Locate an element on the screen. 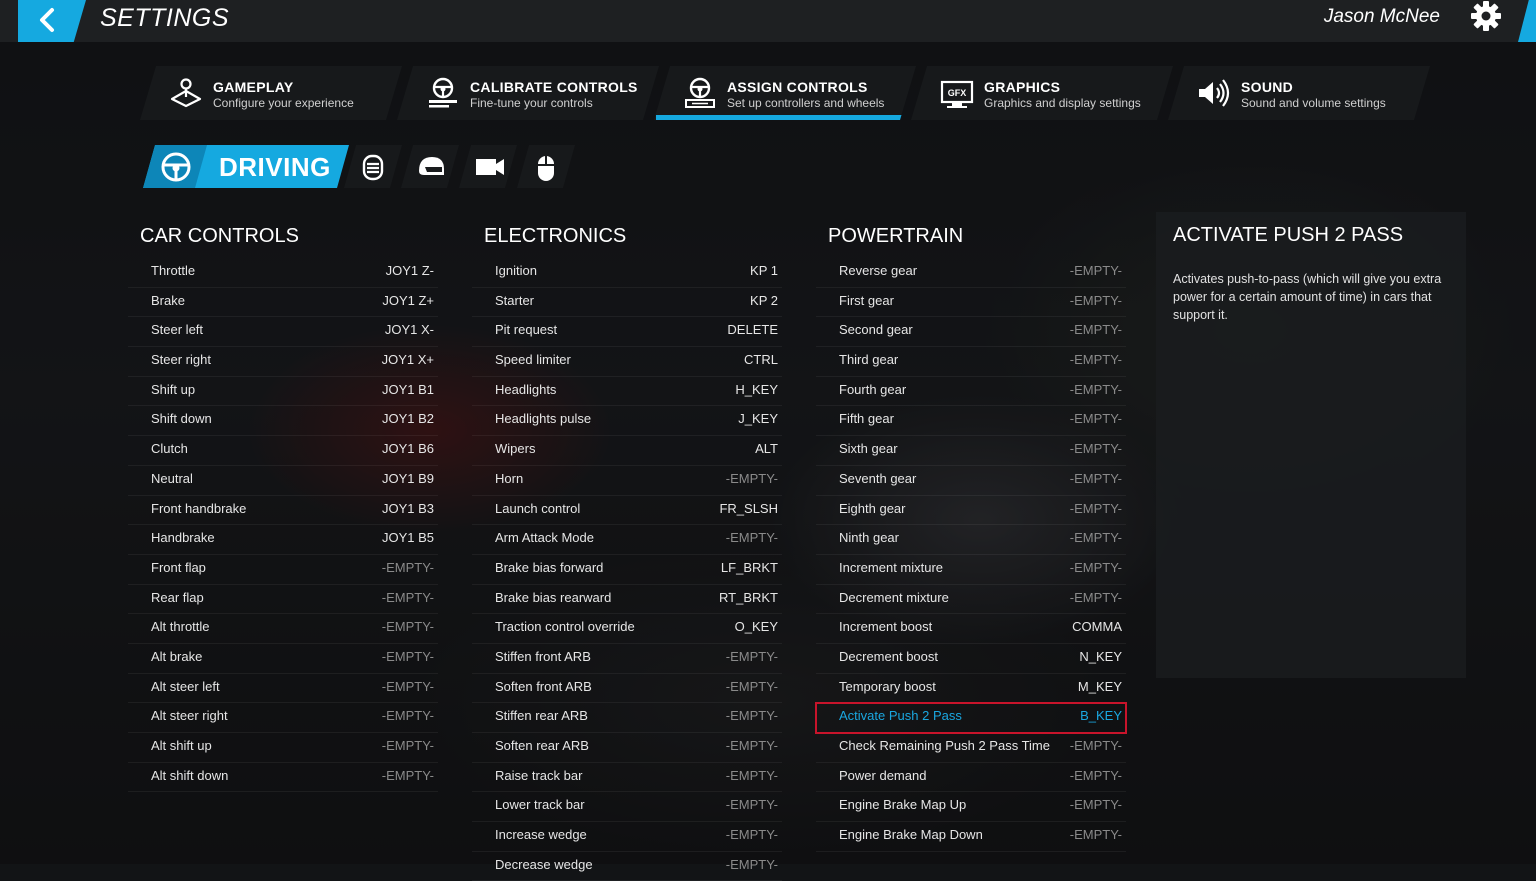 This screenshot has height=881, width=1536. binding-row: Increment mixture -EMPTY- is located at coordinates (971, 570).